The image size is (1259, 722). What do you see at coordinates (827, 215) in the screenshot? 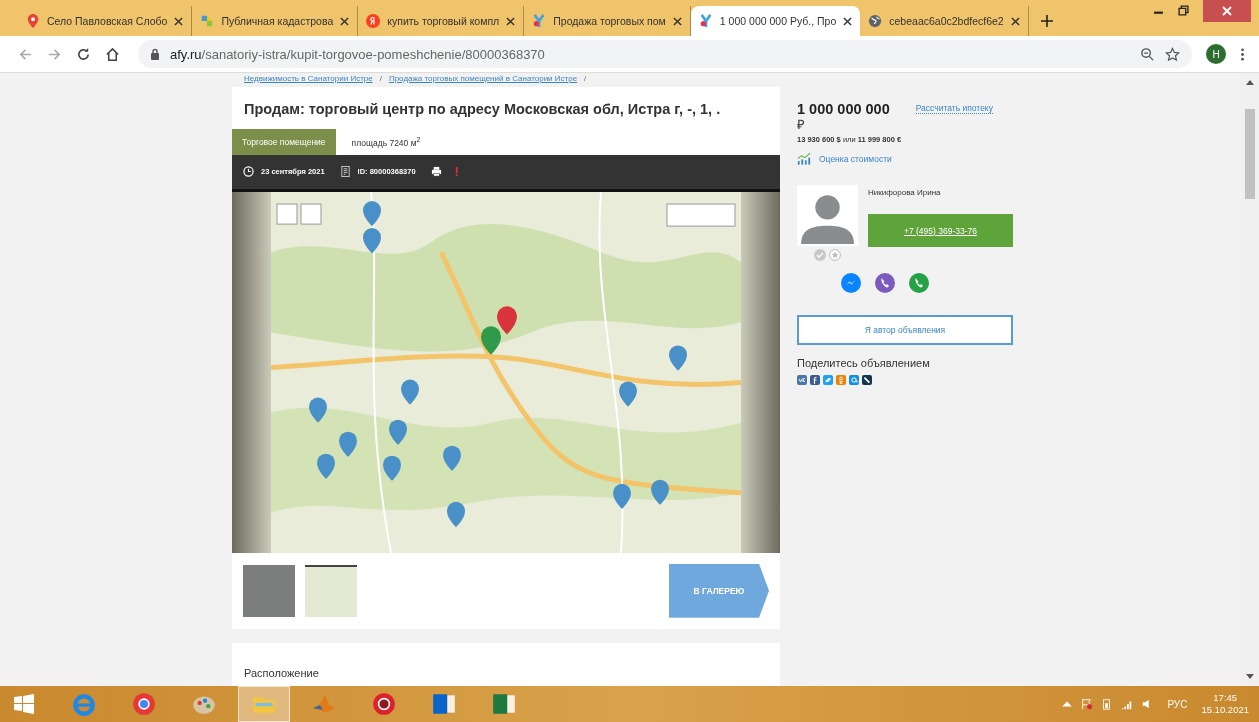
I see `avatar-silhouette` at bounding box center [827, 215].